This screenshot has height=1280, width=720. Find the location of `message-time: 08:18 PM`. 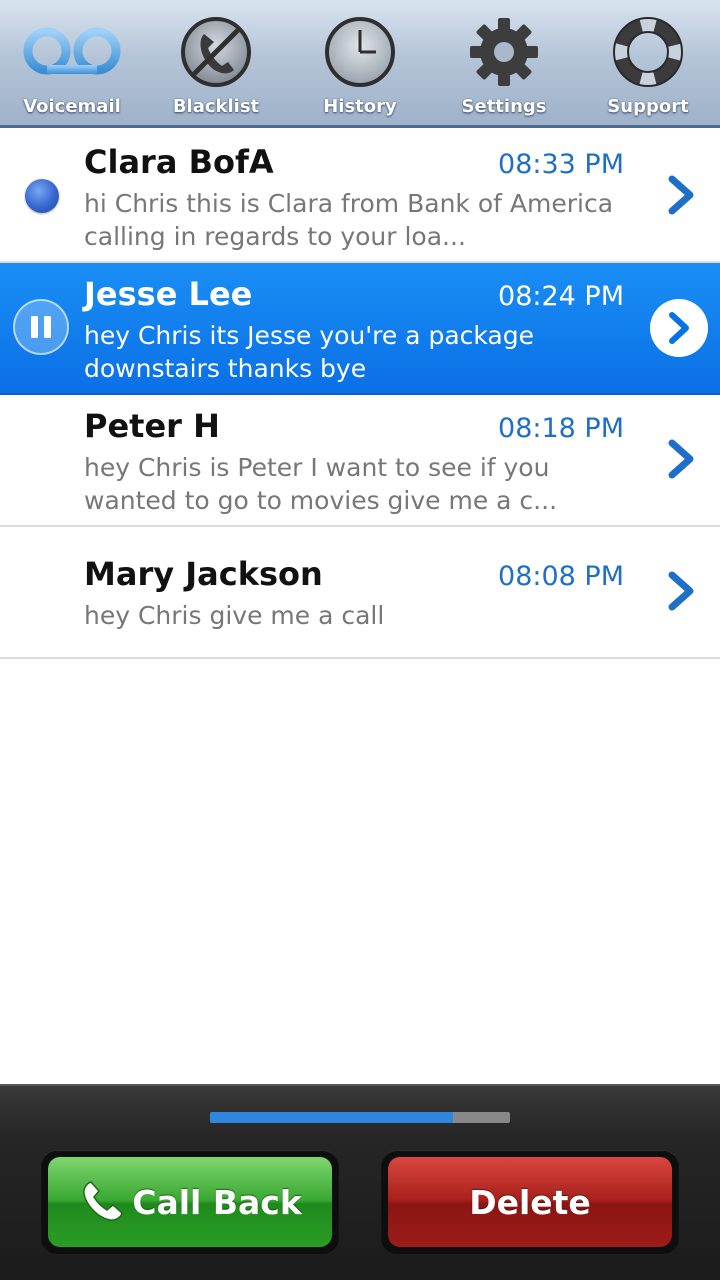

message-time: 08:18 PM is located at coordinates (561, 428).